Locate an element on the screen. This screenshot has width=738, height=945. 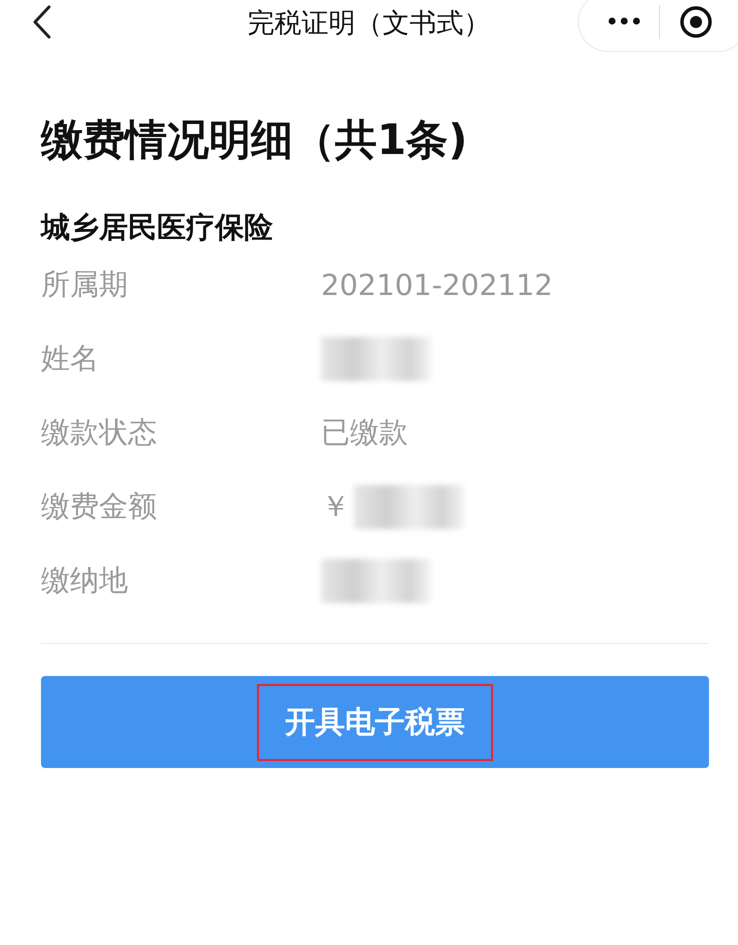
field-label: 缴款状态 is located at coordinates (99, 432).